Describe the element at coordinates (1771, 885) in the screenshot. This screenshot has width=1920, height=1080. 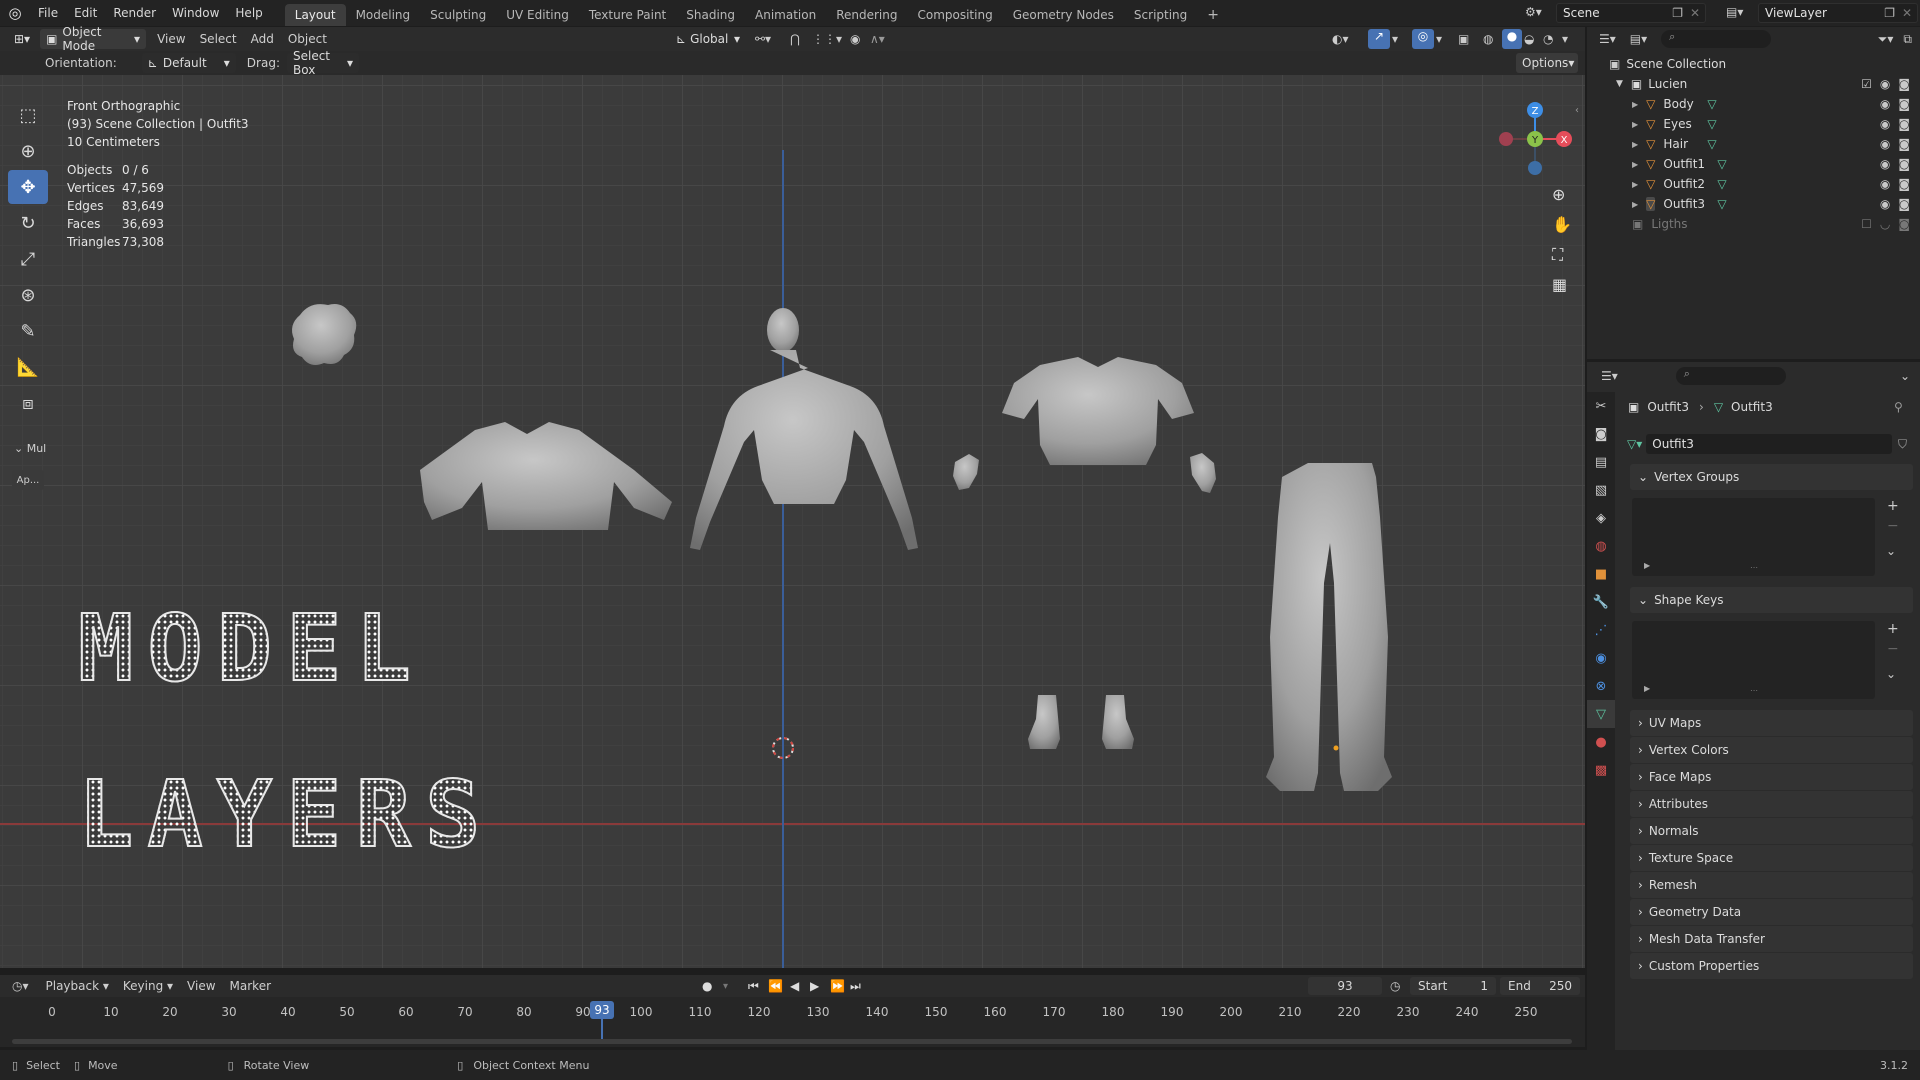
I see `panel-remesh: › Remesh` at that location.